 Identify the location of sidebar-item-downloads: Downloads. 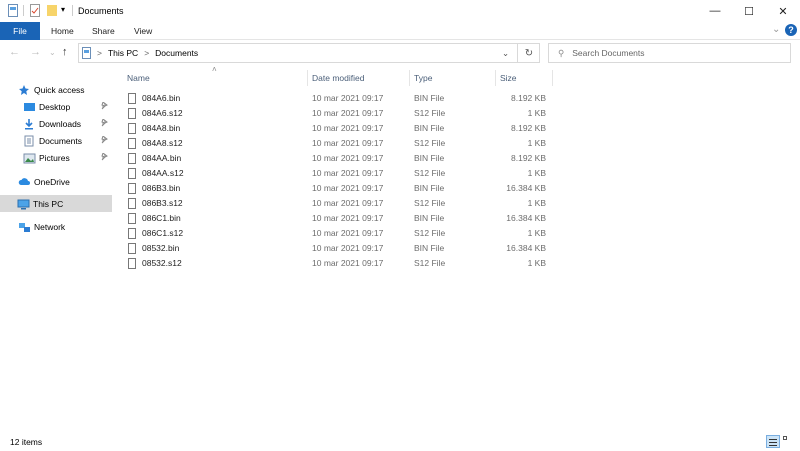
(56, 123).